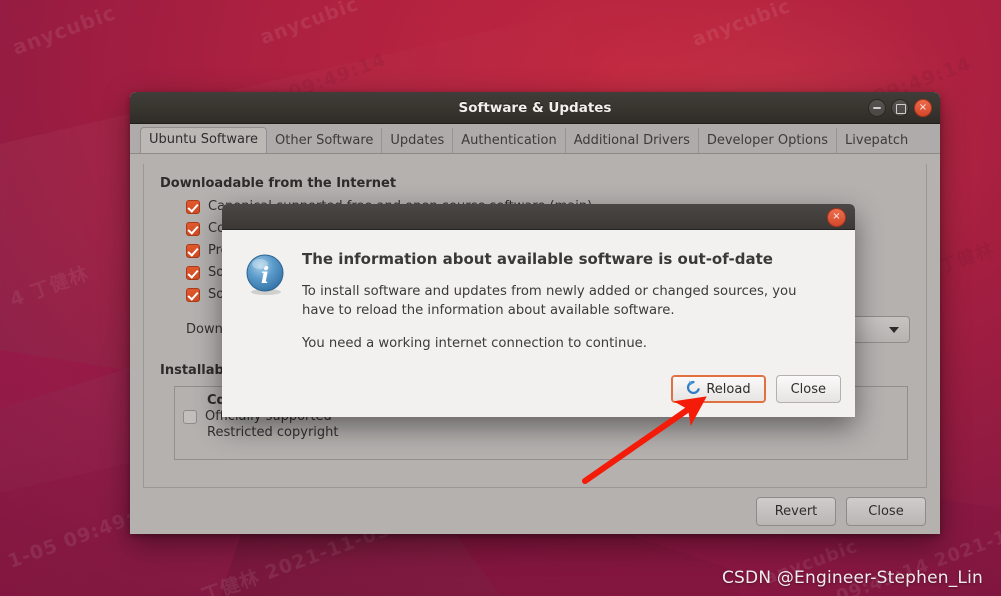 Image resolution: width=1001 pixels, height=596 pixels. I want to click on svg-text: i, so click(265, 276).